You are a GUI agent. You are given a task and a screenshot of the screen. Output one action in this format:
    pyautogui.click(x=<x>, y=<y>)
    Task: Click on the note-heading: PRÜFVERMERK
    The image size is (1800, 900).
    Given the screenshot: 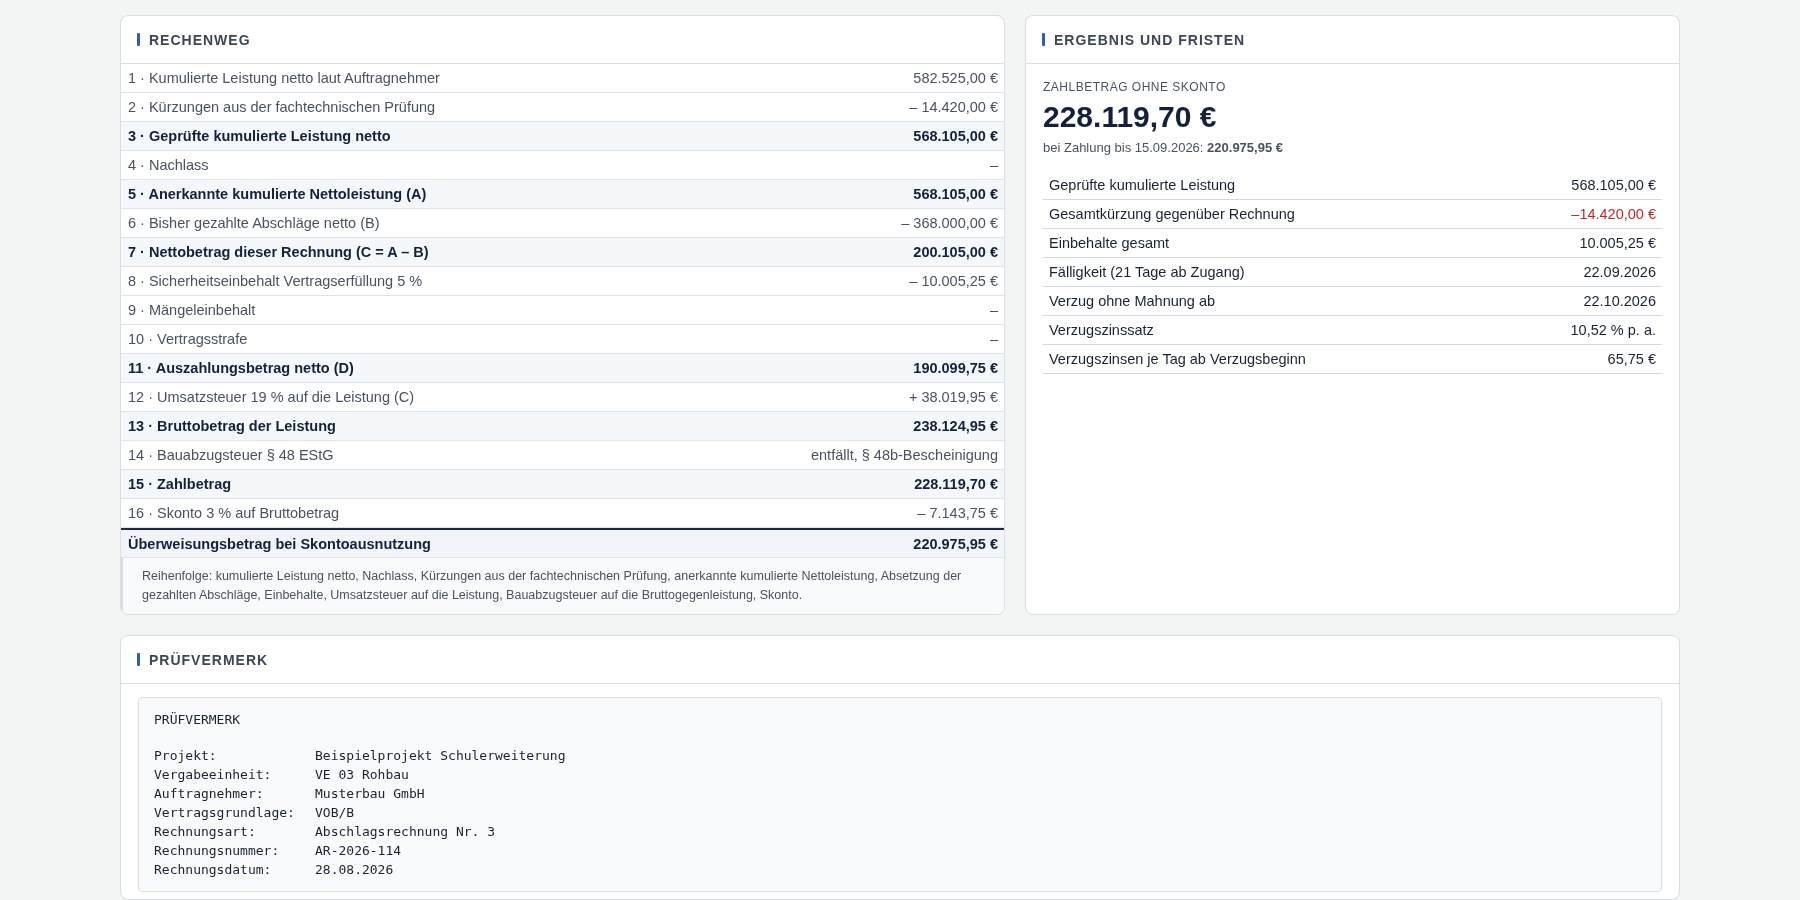 What is the action you would take?
    pyautogui.click(x=198, y=720)
    